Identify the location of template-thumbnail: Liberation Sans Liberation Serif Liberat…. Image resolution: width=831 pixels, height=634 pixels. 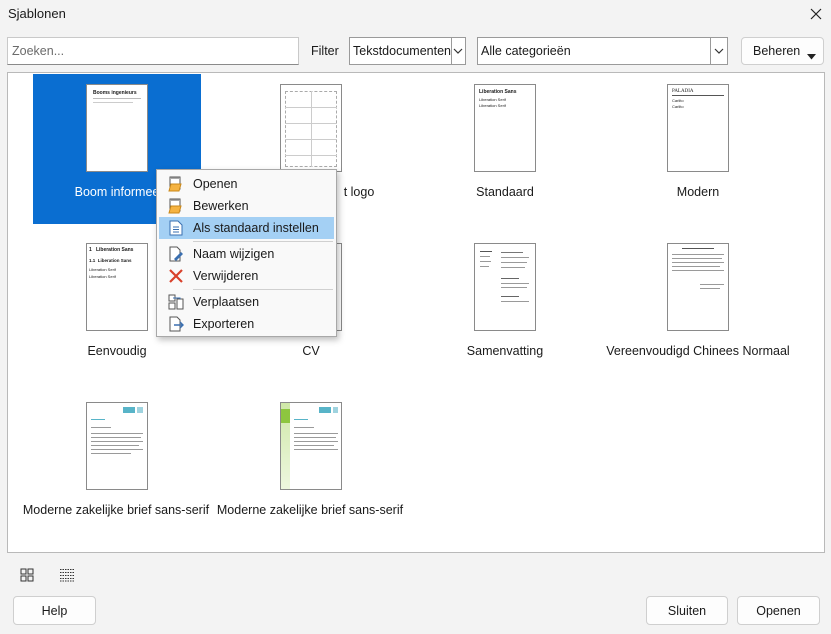
(505, 128).